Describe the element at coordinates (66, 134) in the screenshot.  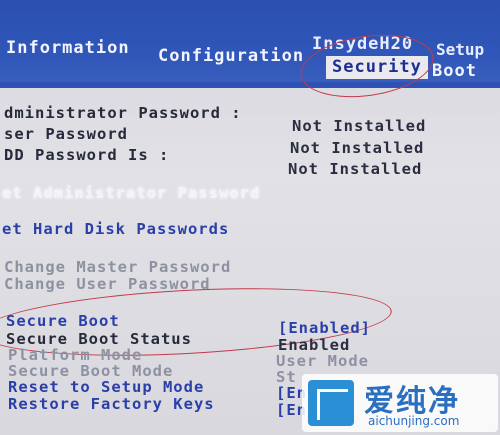
I see `user-password-label: ser Password` at that location.